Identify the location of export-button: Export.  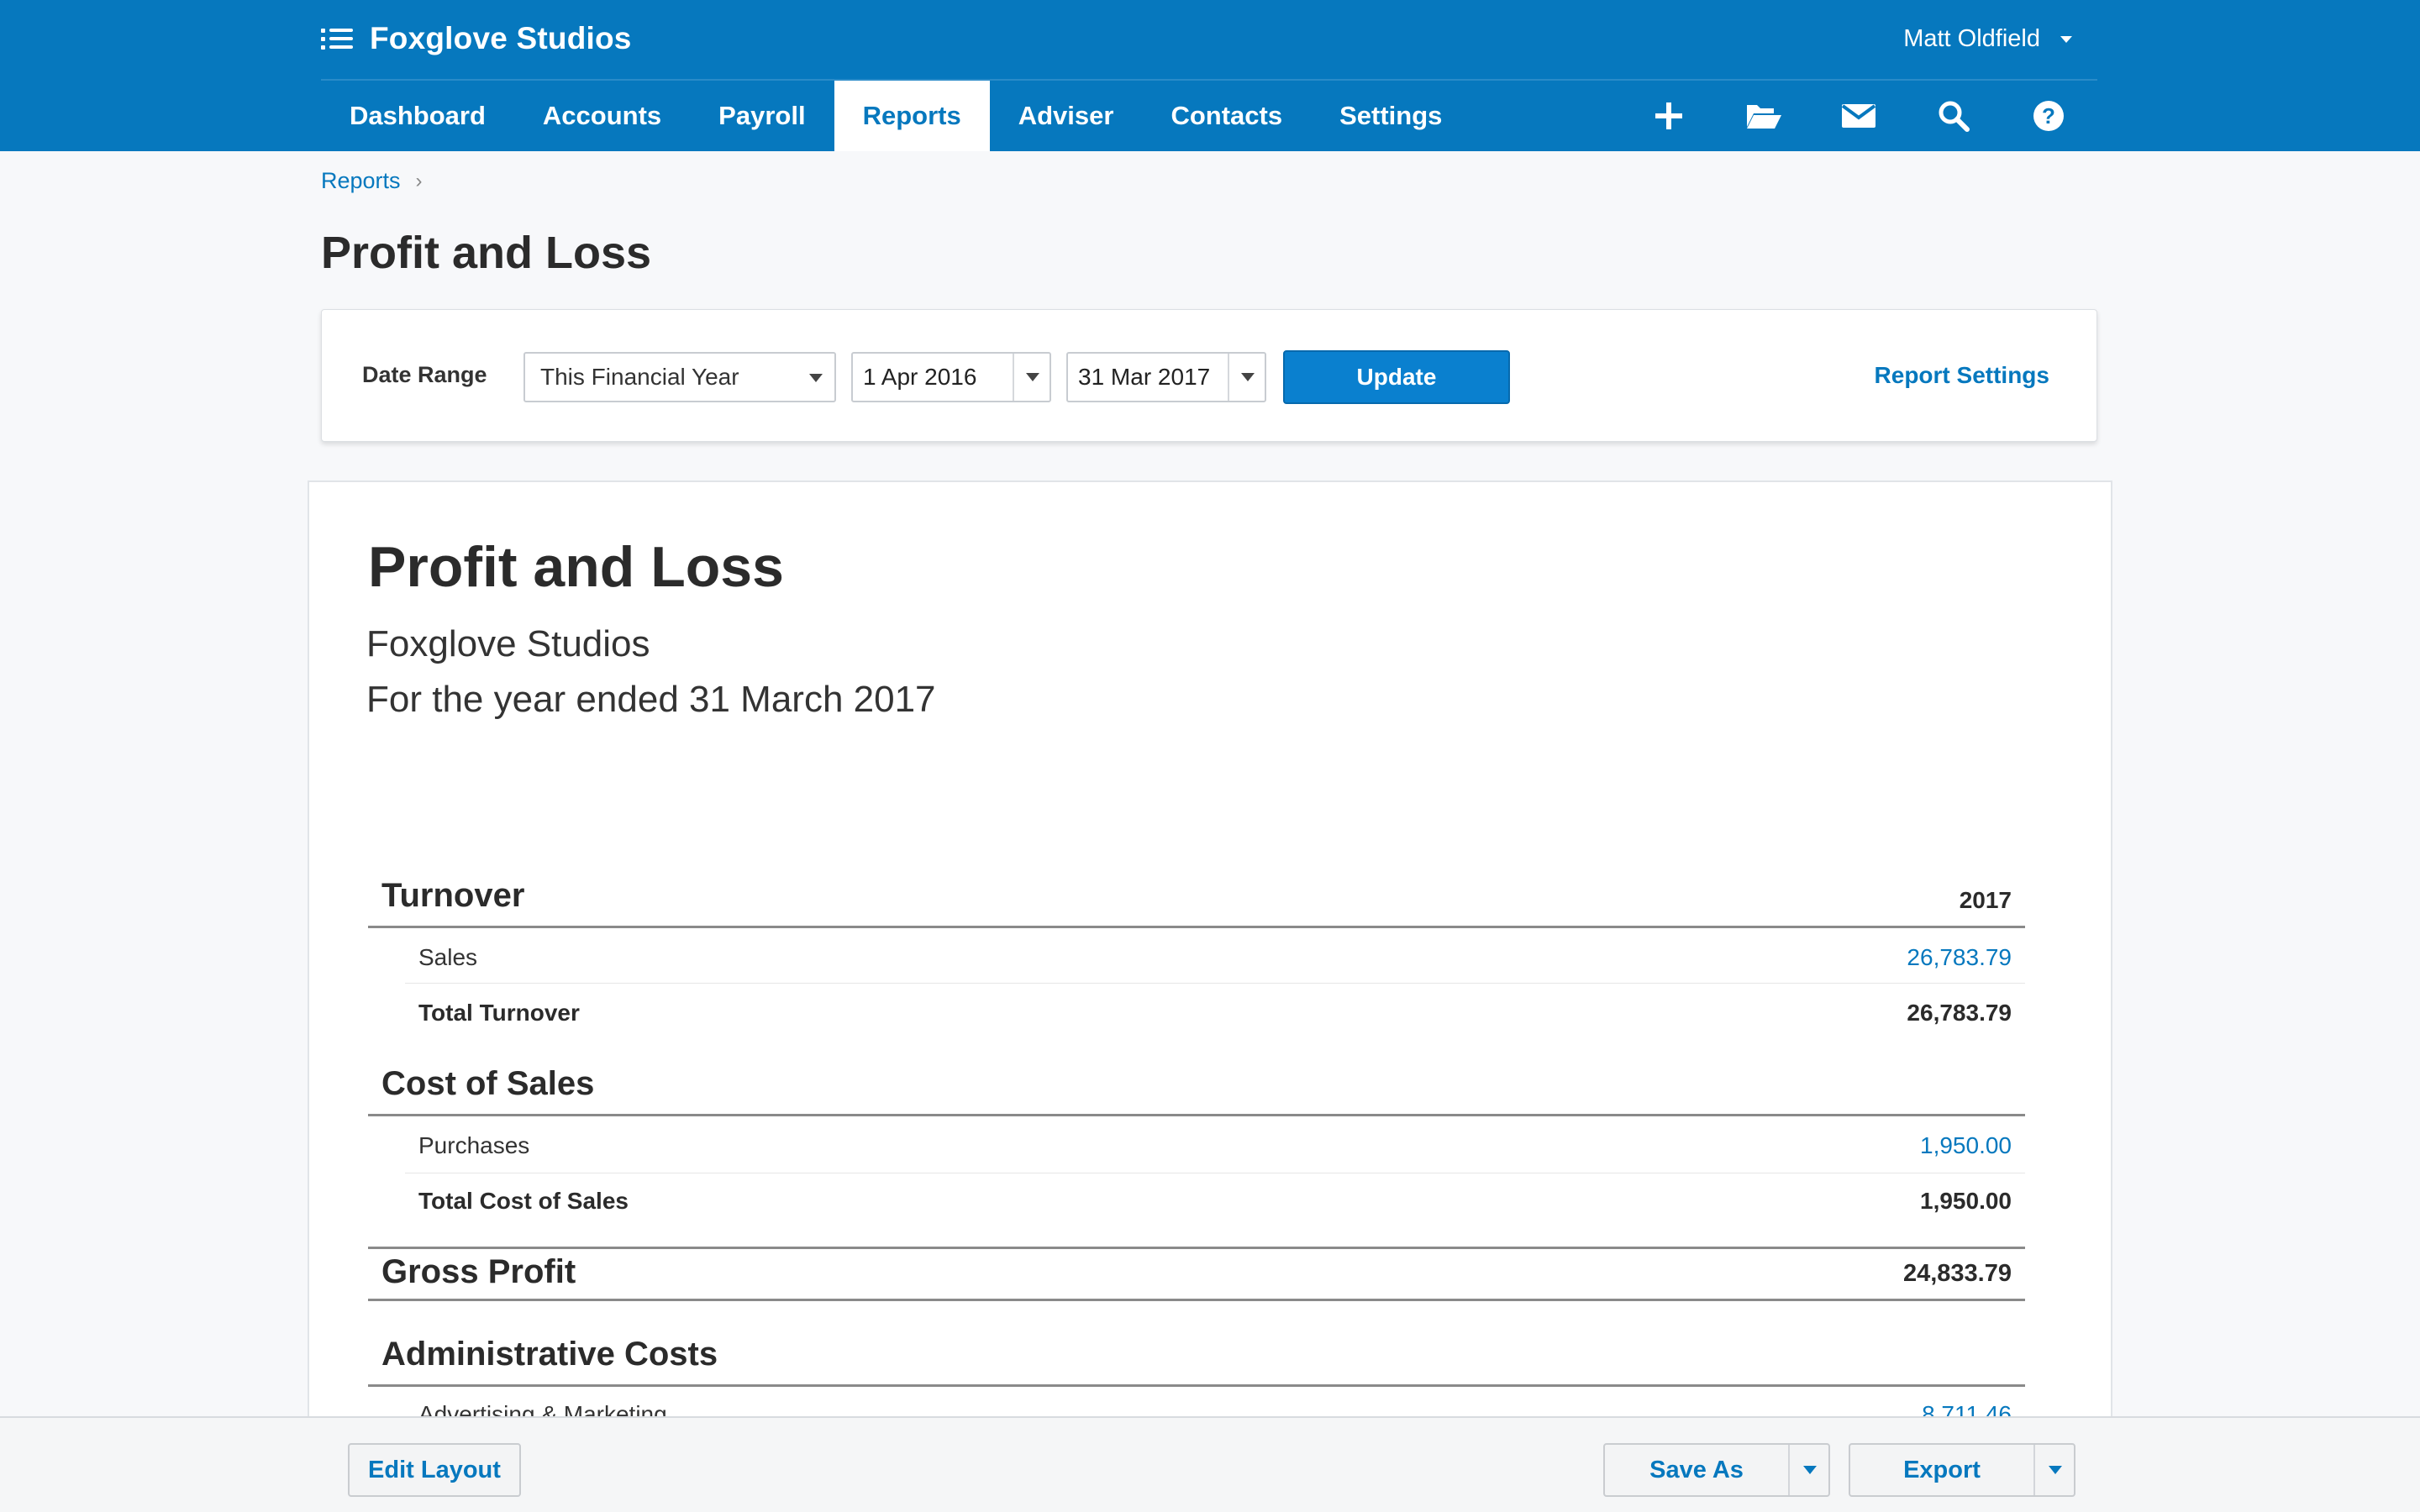
(1962, 1470).